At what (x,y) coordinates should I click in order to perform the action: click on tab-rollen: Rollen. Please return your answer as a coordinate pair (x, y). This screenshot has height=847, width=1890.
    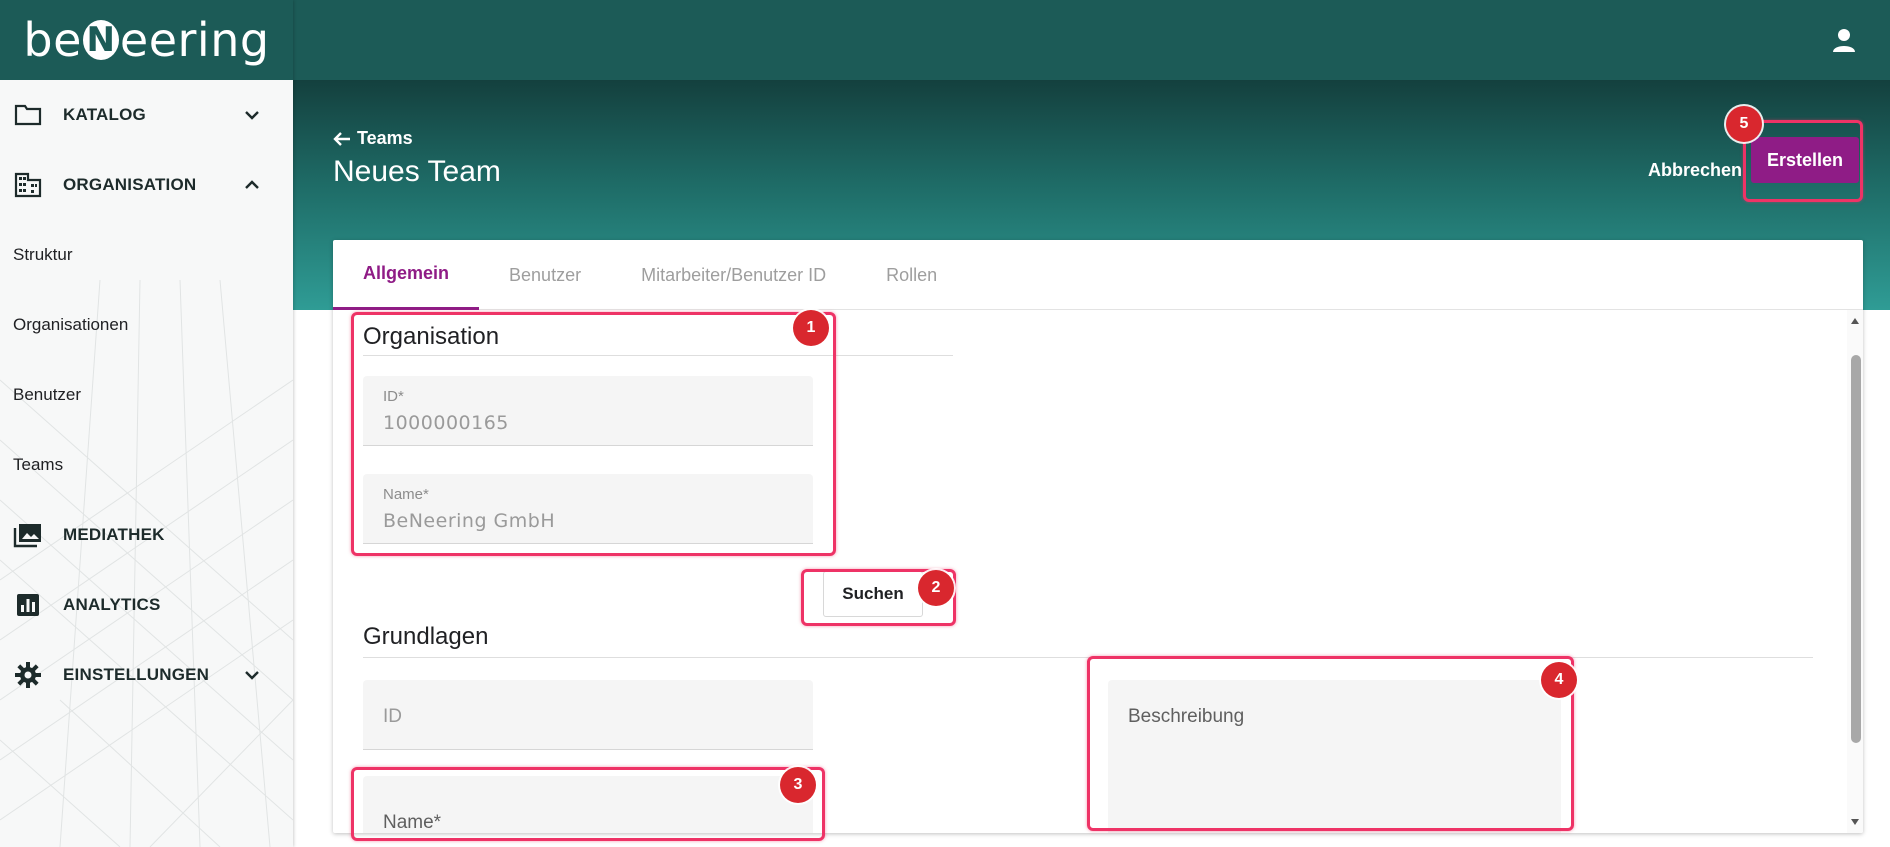
    Looking at the image, I should click on (911, 275).